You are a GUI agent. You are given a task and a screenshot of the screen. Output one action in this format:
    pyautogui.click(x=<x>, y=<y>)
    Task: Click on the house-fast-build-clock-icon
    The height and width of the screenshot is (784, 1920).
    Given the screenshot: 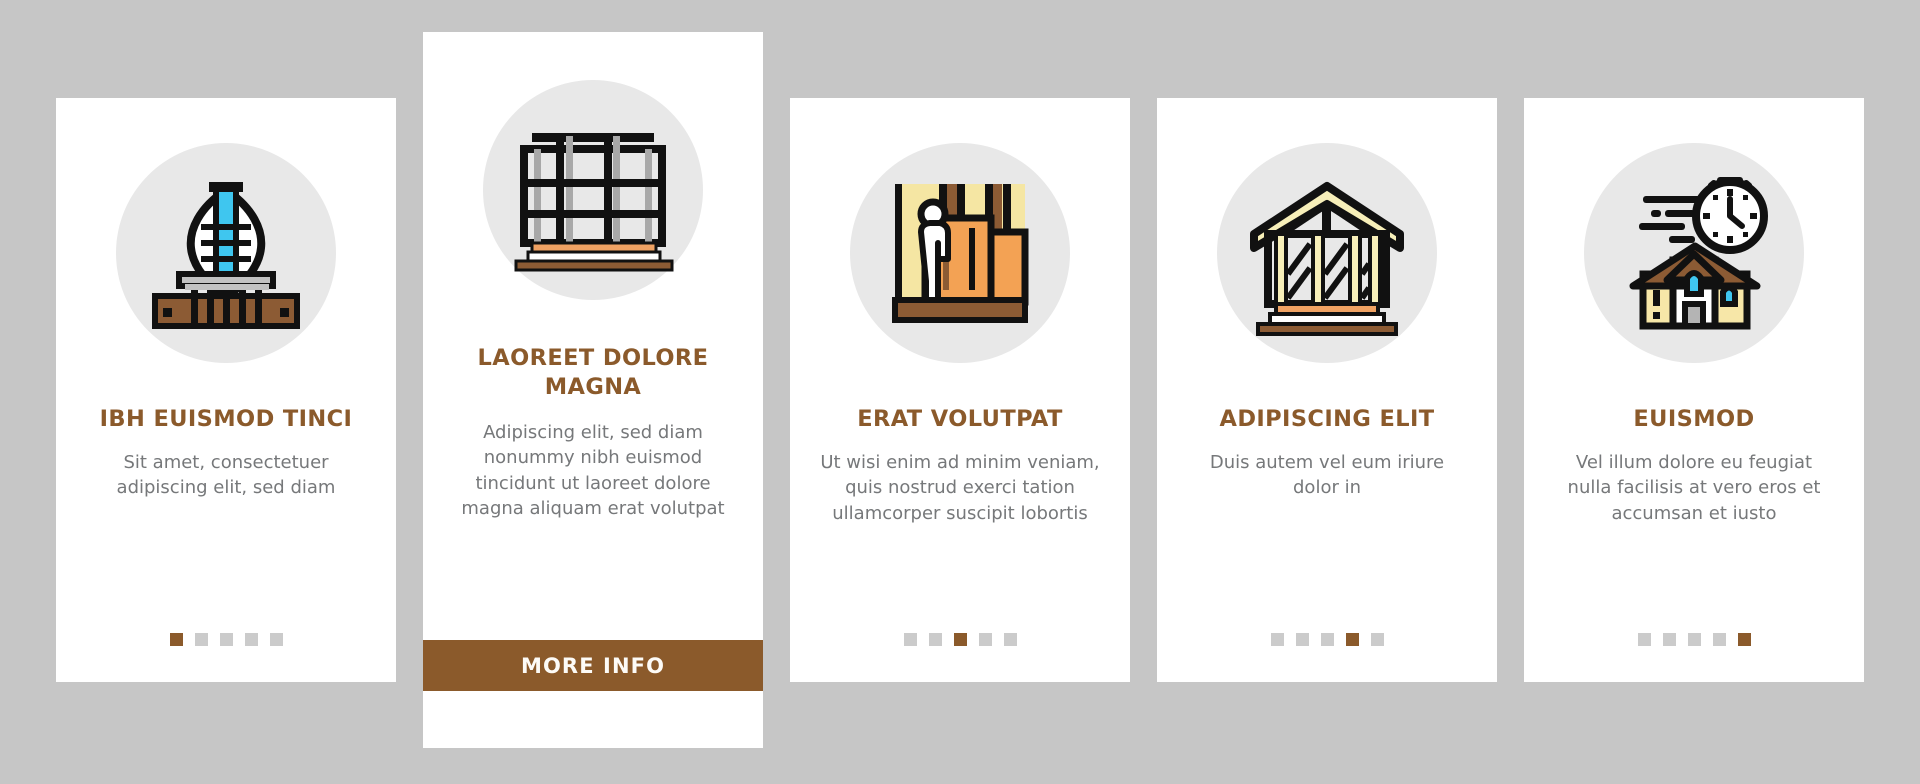 What is the action you would take?
    pyautogui.click(x=1698, y=253)
    